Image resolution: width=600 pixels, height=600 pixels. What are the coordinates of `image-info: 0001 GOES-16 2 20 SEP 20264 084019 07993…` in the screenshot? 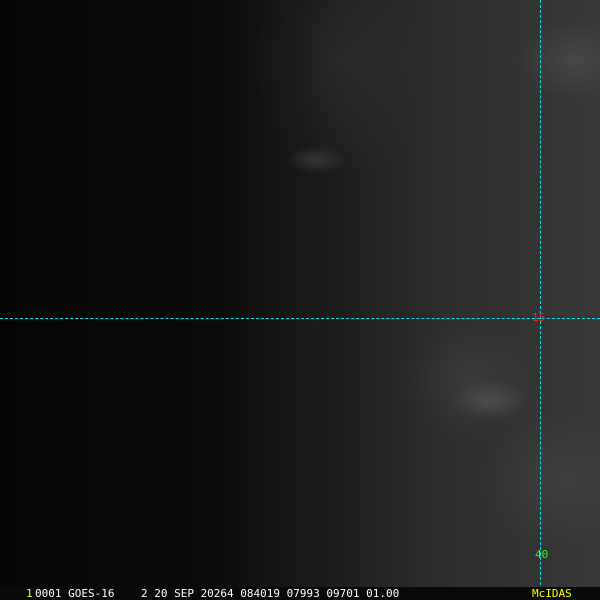 It's located at (217, 593).